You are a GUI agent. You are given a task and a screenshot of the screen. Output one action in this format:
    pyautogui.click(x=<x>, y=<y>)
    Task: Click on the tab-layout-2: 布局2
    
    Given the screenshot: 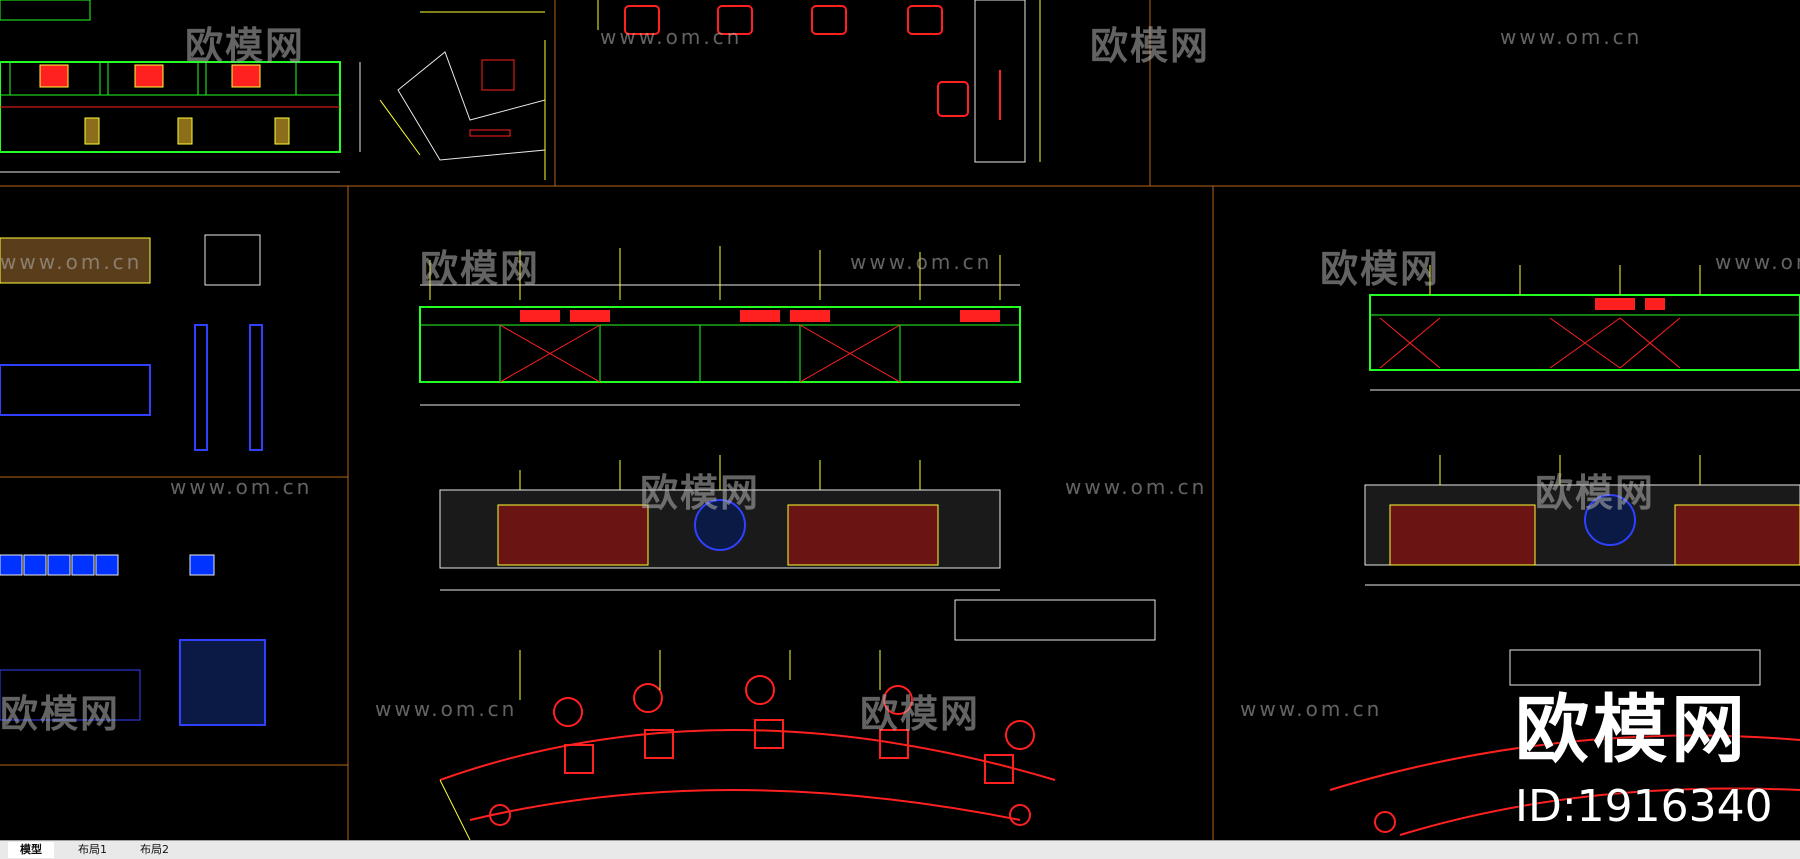 What is the action you would take?
    pyautogui.click(x=154, y=850)
    